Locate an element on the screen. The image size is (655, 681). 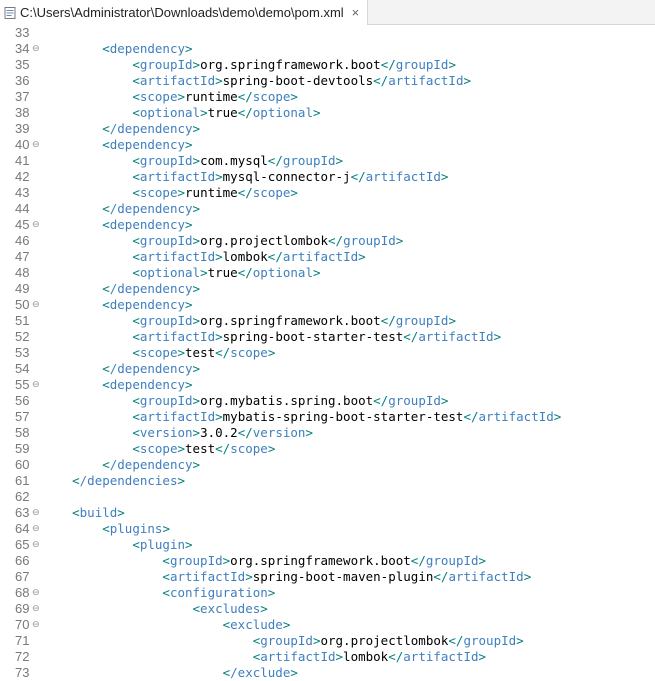
line-number: 56 is located at coordinates (22, 400).